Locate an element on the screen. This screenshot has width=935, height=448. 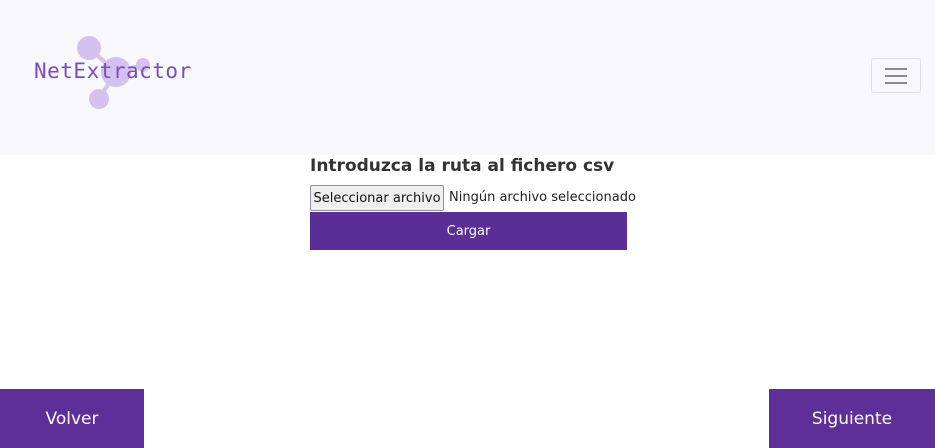
brand-logo: NetExtractor is located at coordinates (117, 74).